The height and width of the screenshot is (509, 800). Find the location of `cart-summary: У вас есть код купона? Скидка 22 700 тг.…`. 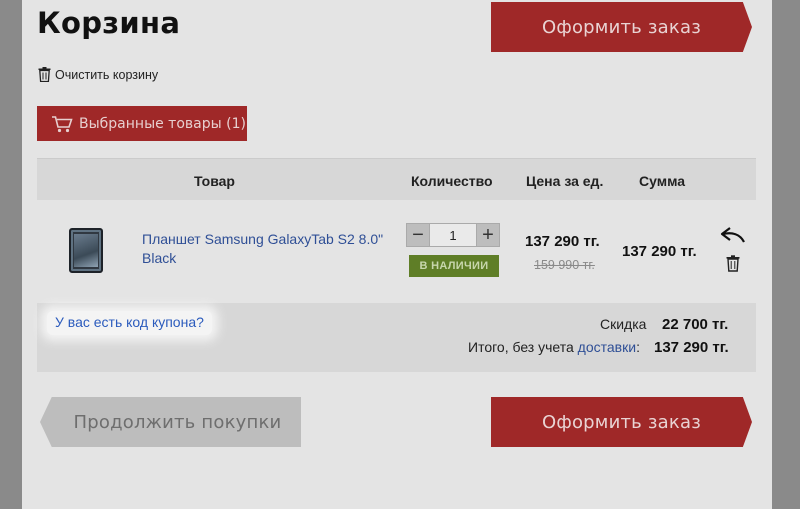

cart-summary: У вас есть код купона? Скидка 22 700 тг.… is located at coordinates (396, 337).